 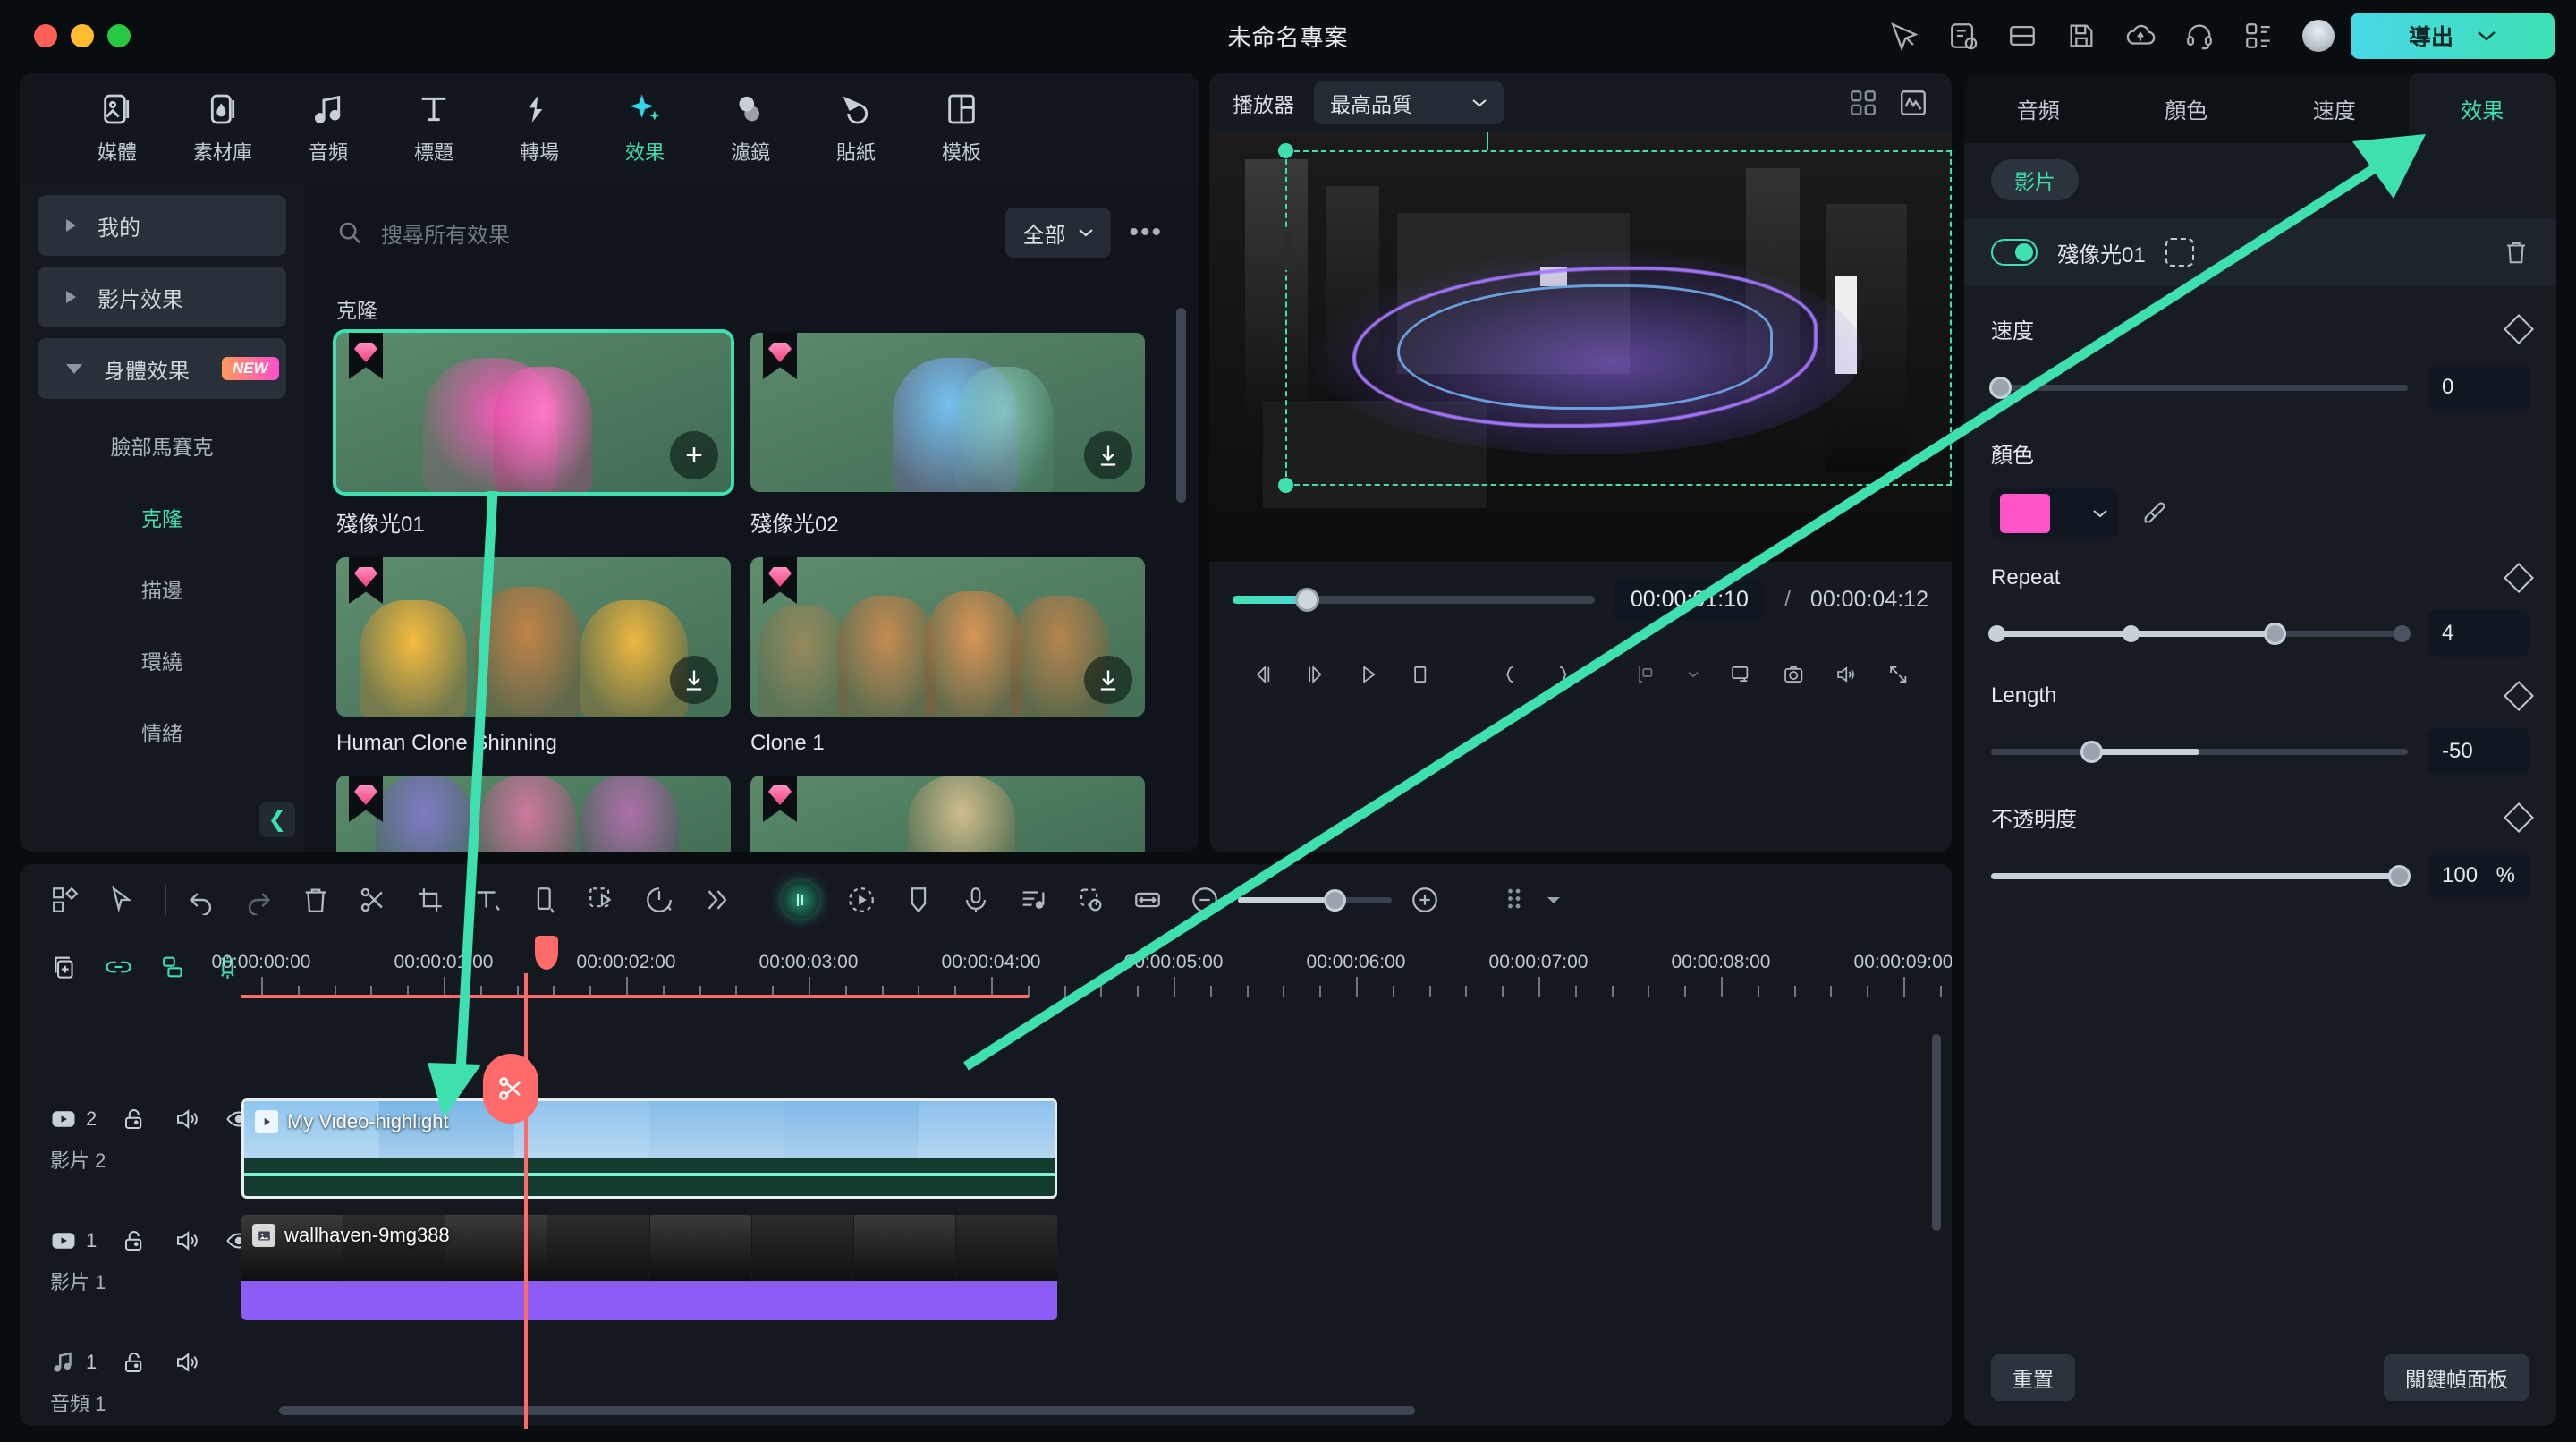 What do you see at coordinates (328, 128) in the screenshot?
I see `tab-audio: 音頻` at bounding box center [328, 128].